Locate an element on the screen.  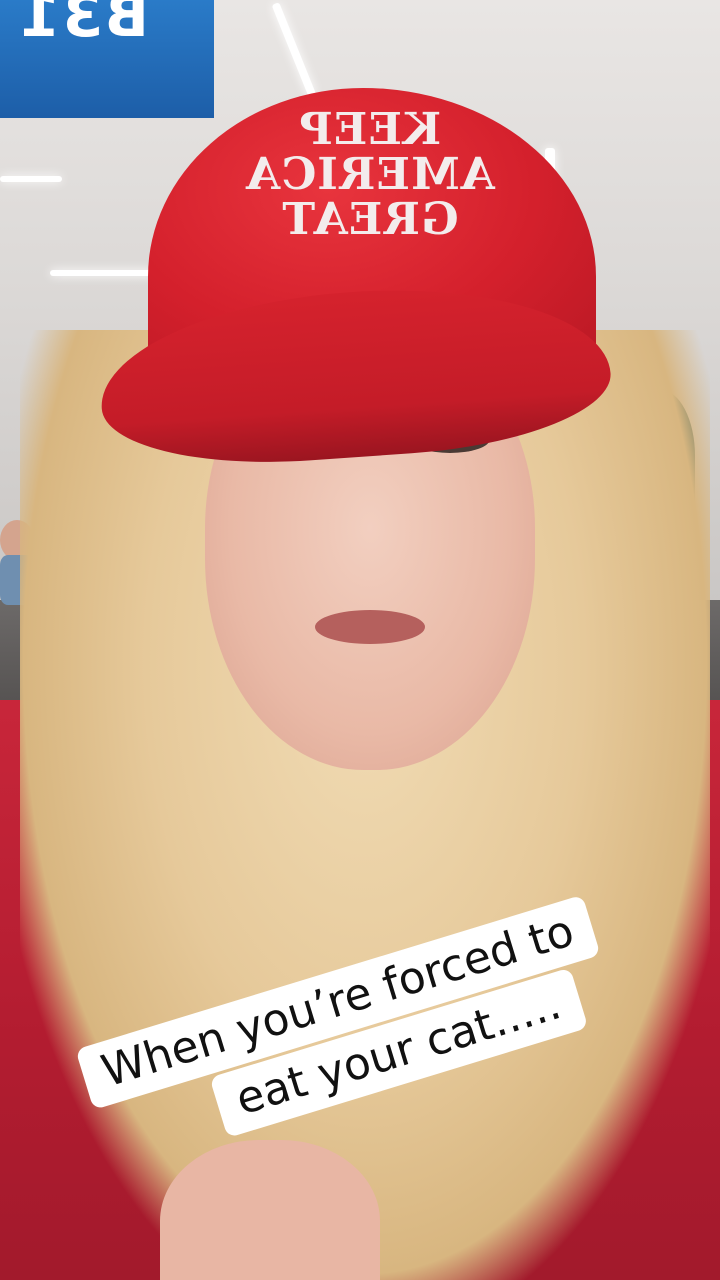
hand is located at coordinates (270, 1210).